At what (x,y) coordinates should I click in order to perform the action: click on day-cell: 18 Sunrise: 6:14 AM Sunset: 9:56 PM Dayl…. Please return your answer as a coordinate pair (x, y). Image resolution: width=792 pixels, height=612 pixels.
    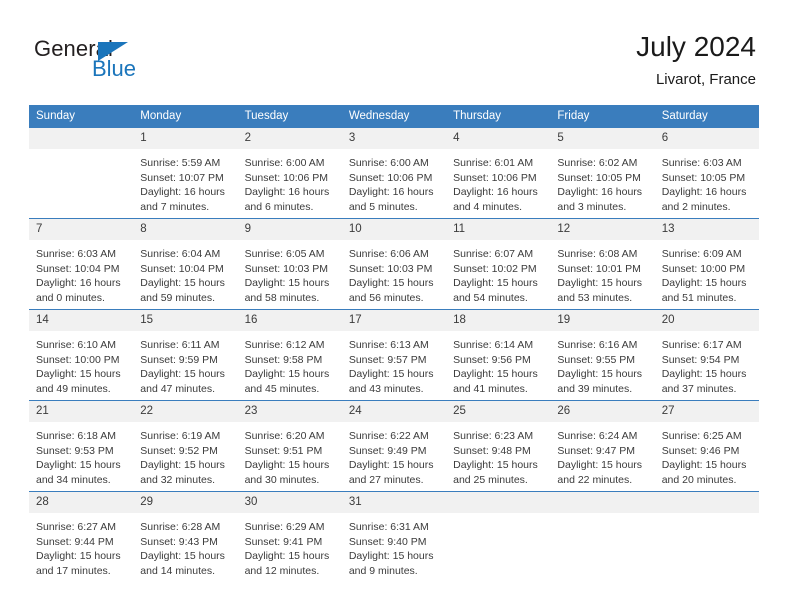
    Looking at the image, I should click on (498, 355).